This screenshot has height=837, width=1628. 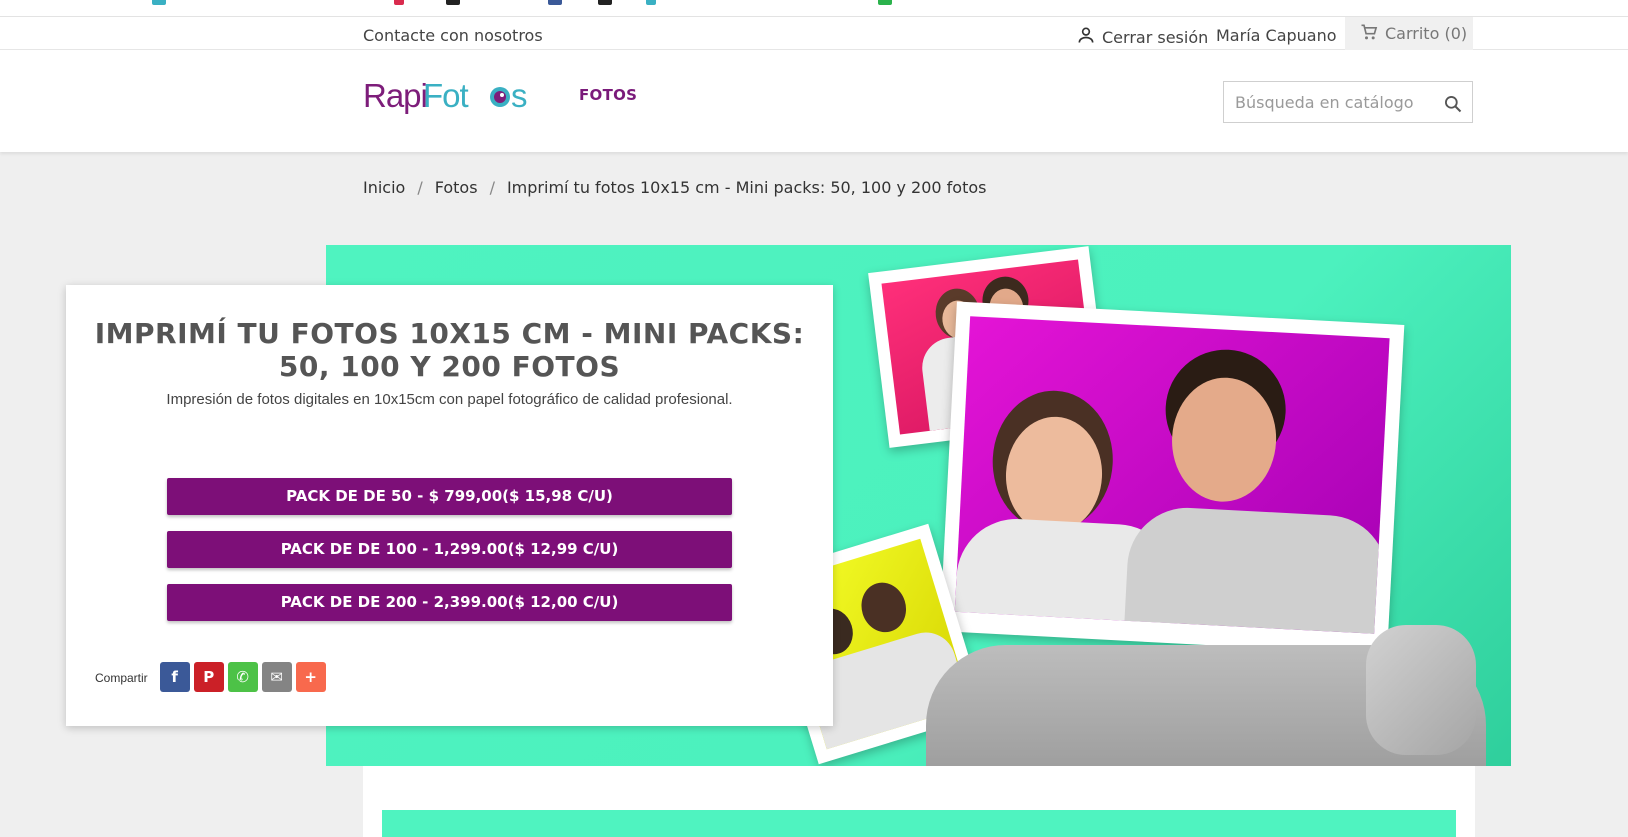 I want to click on logout-link: Cerrar sesión, so click(x=1142, y=37).